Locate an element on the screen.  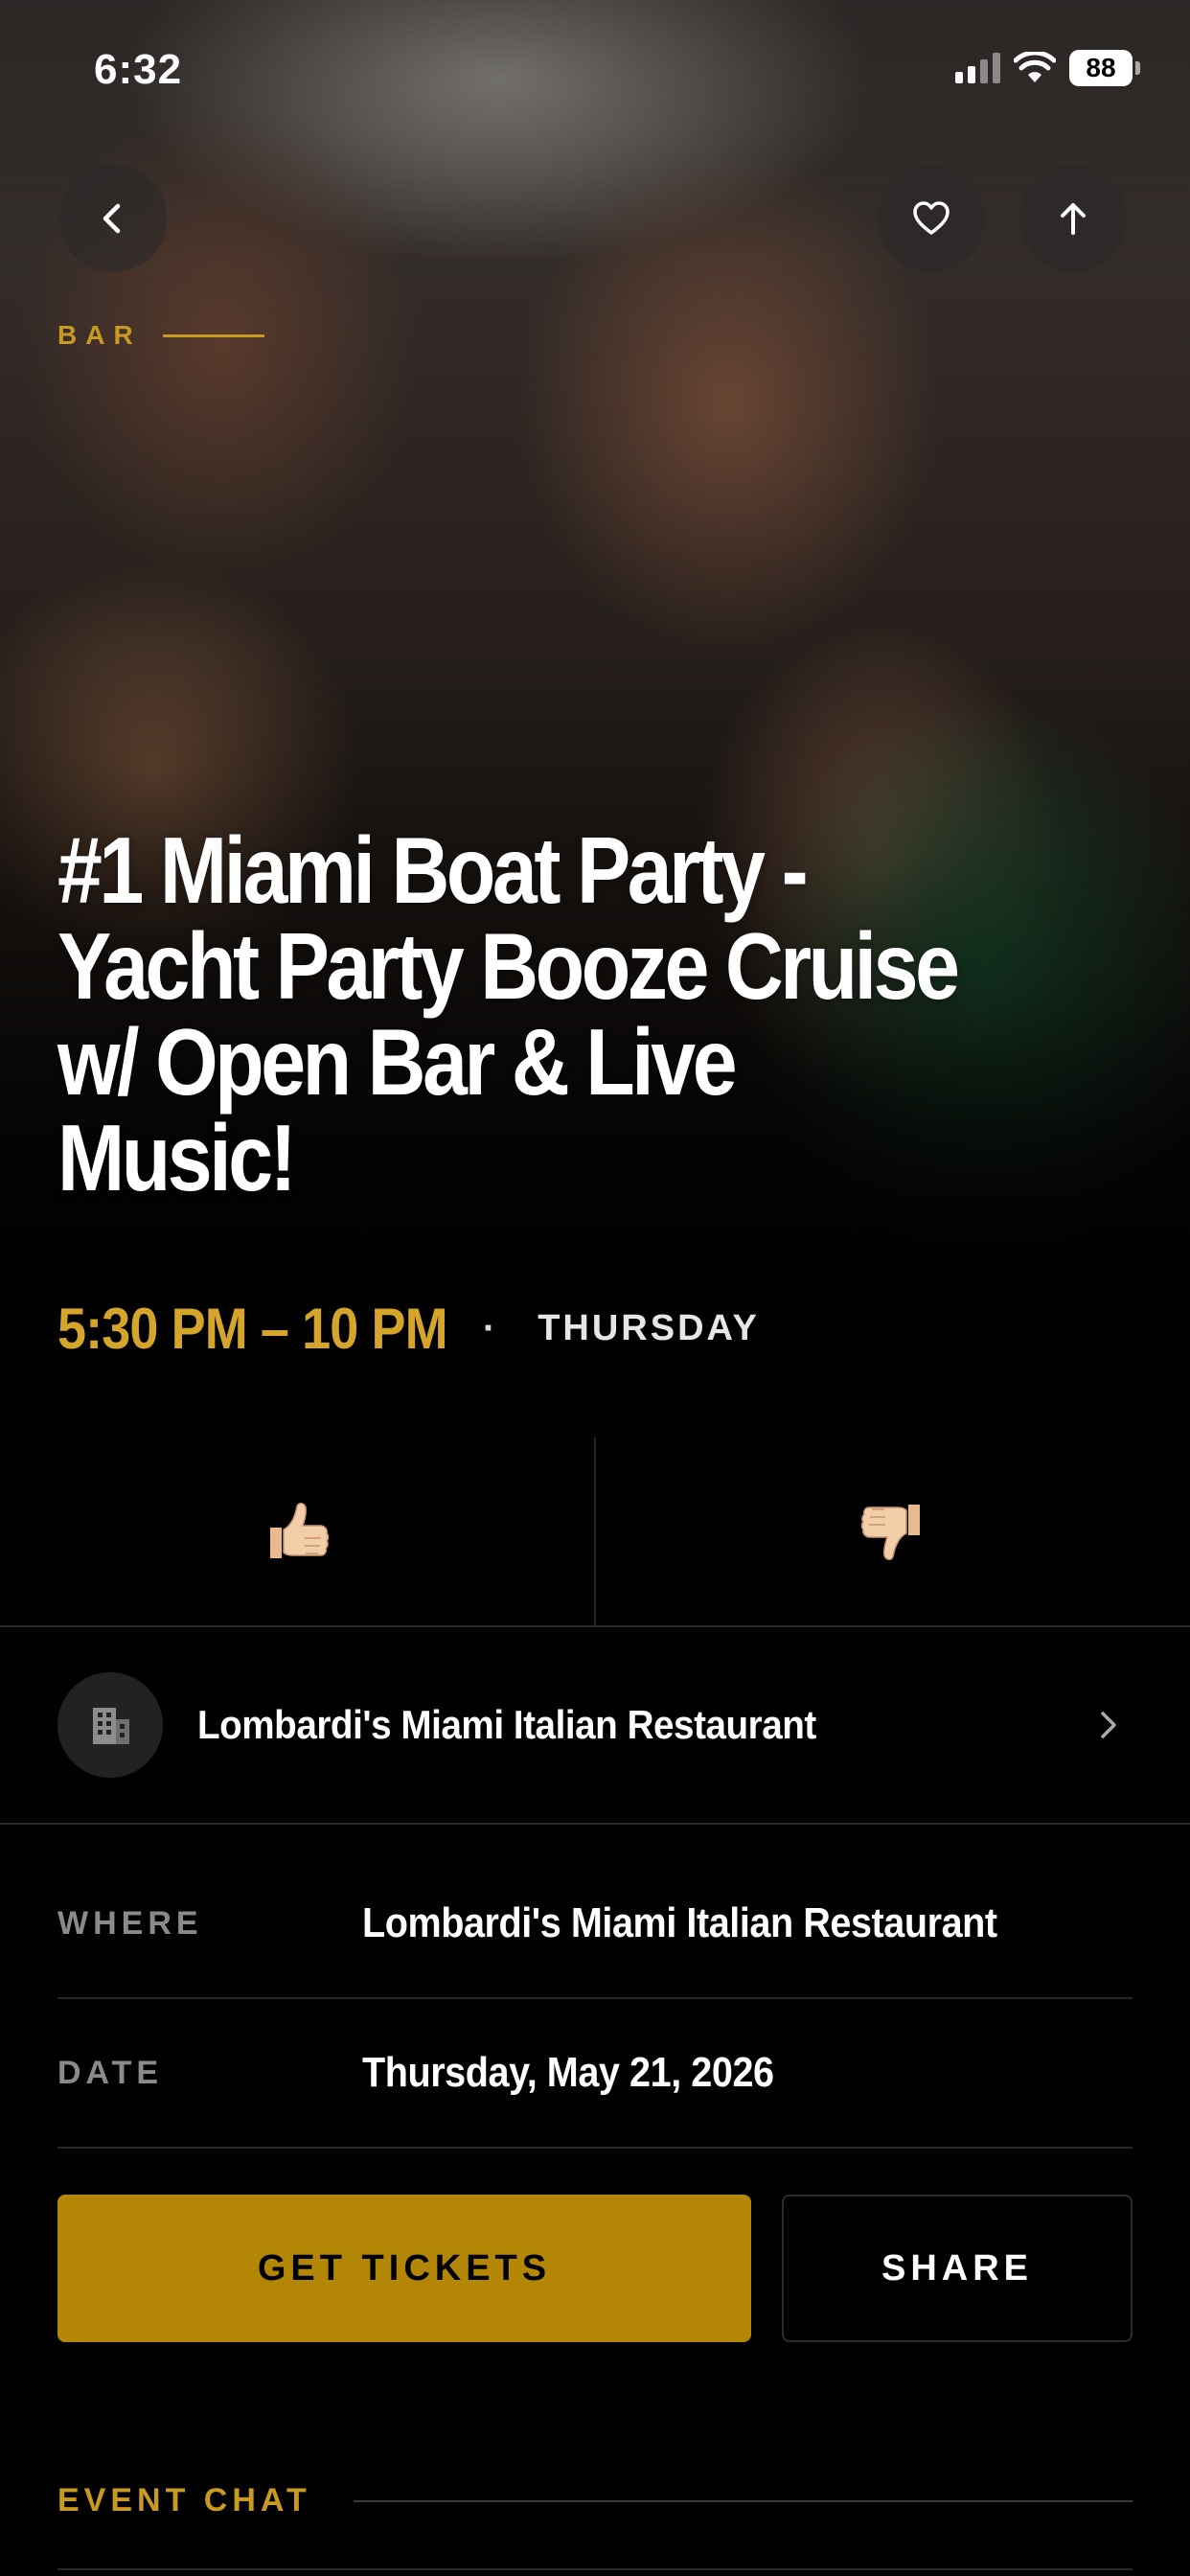
heart-icon is located at coordinates (932, 218).